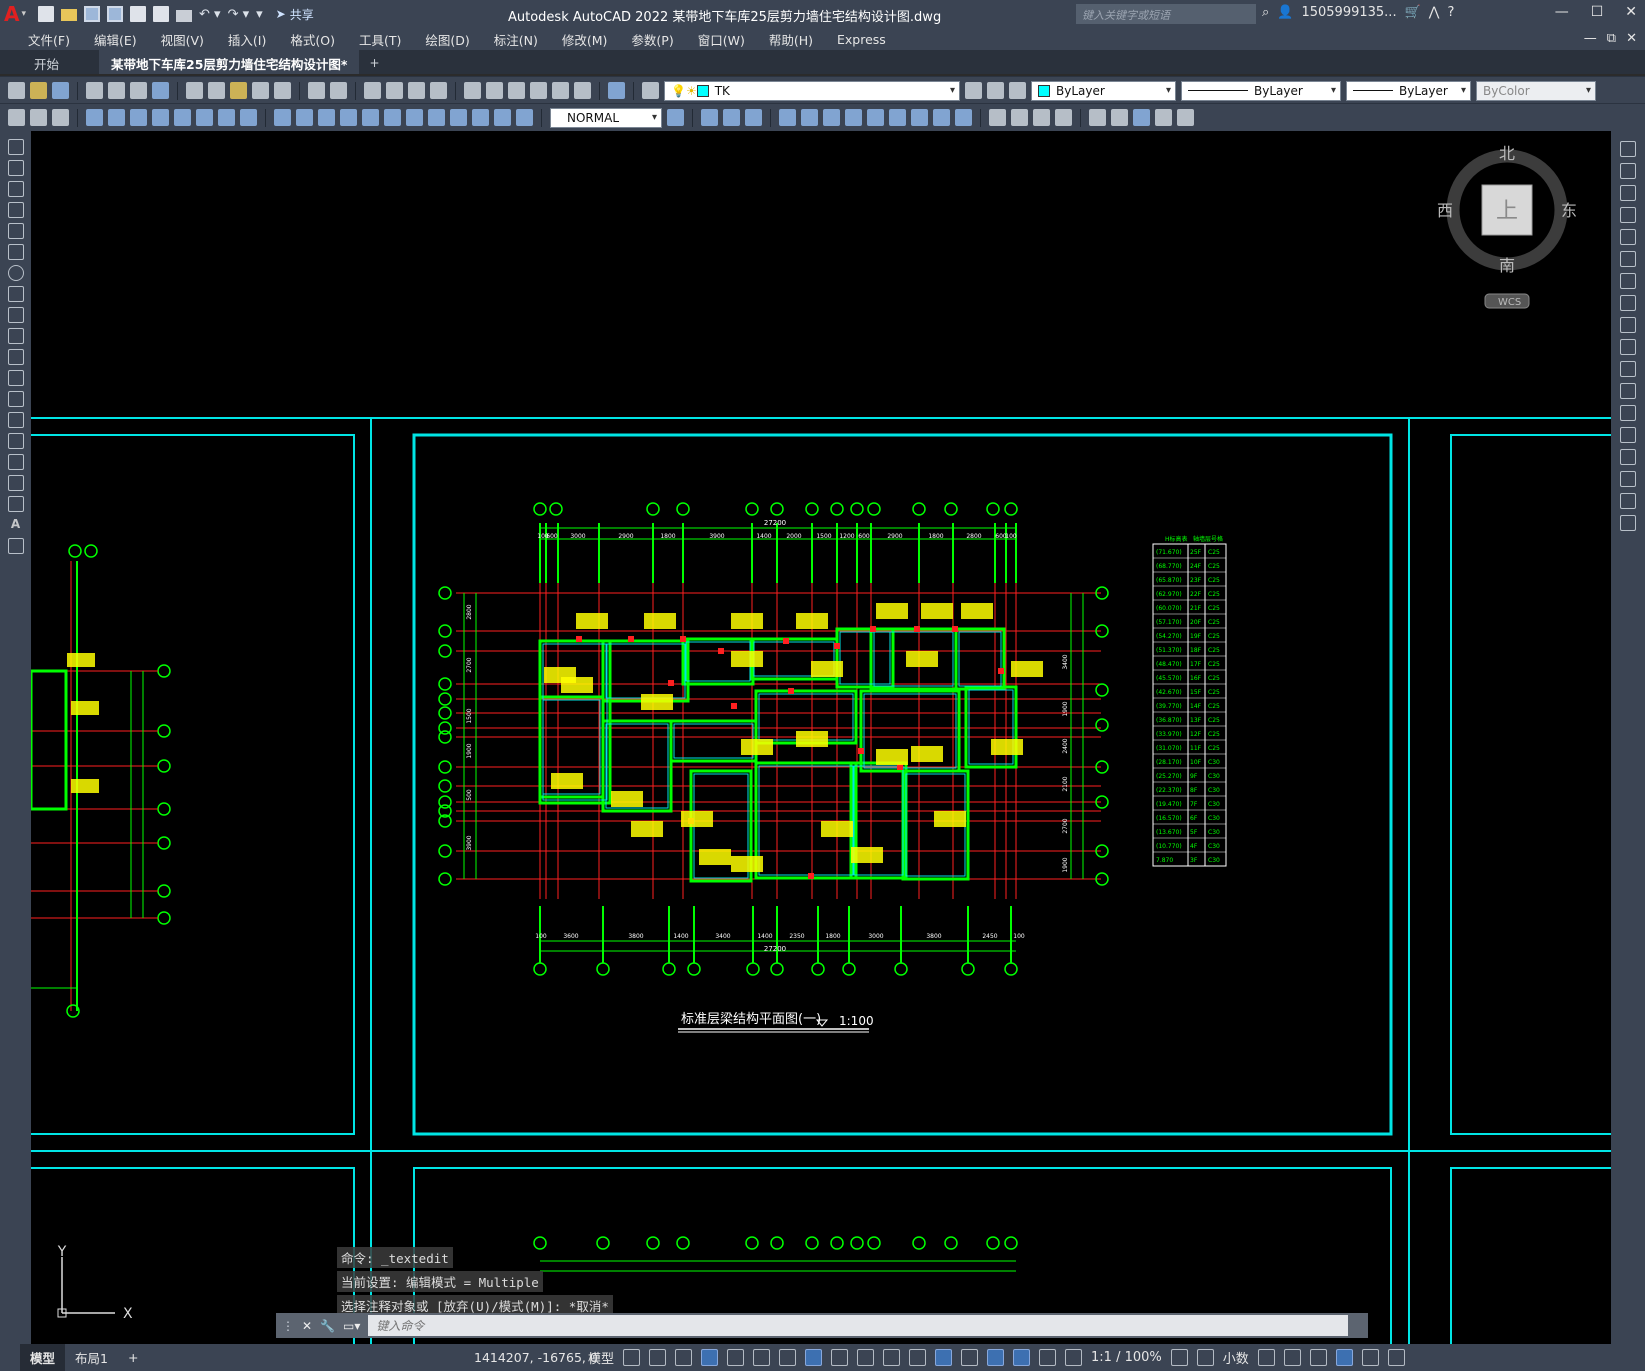  Describe the element at coordinates (919, 117) in the screenshot. I see `ucs-origin-icon` at that location.